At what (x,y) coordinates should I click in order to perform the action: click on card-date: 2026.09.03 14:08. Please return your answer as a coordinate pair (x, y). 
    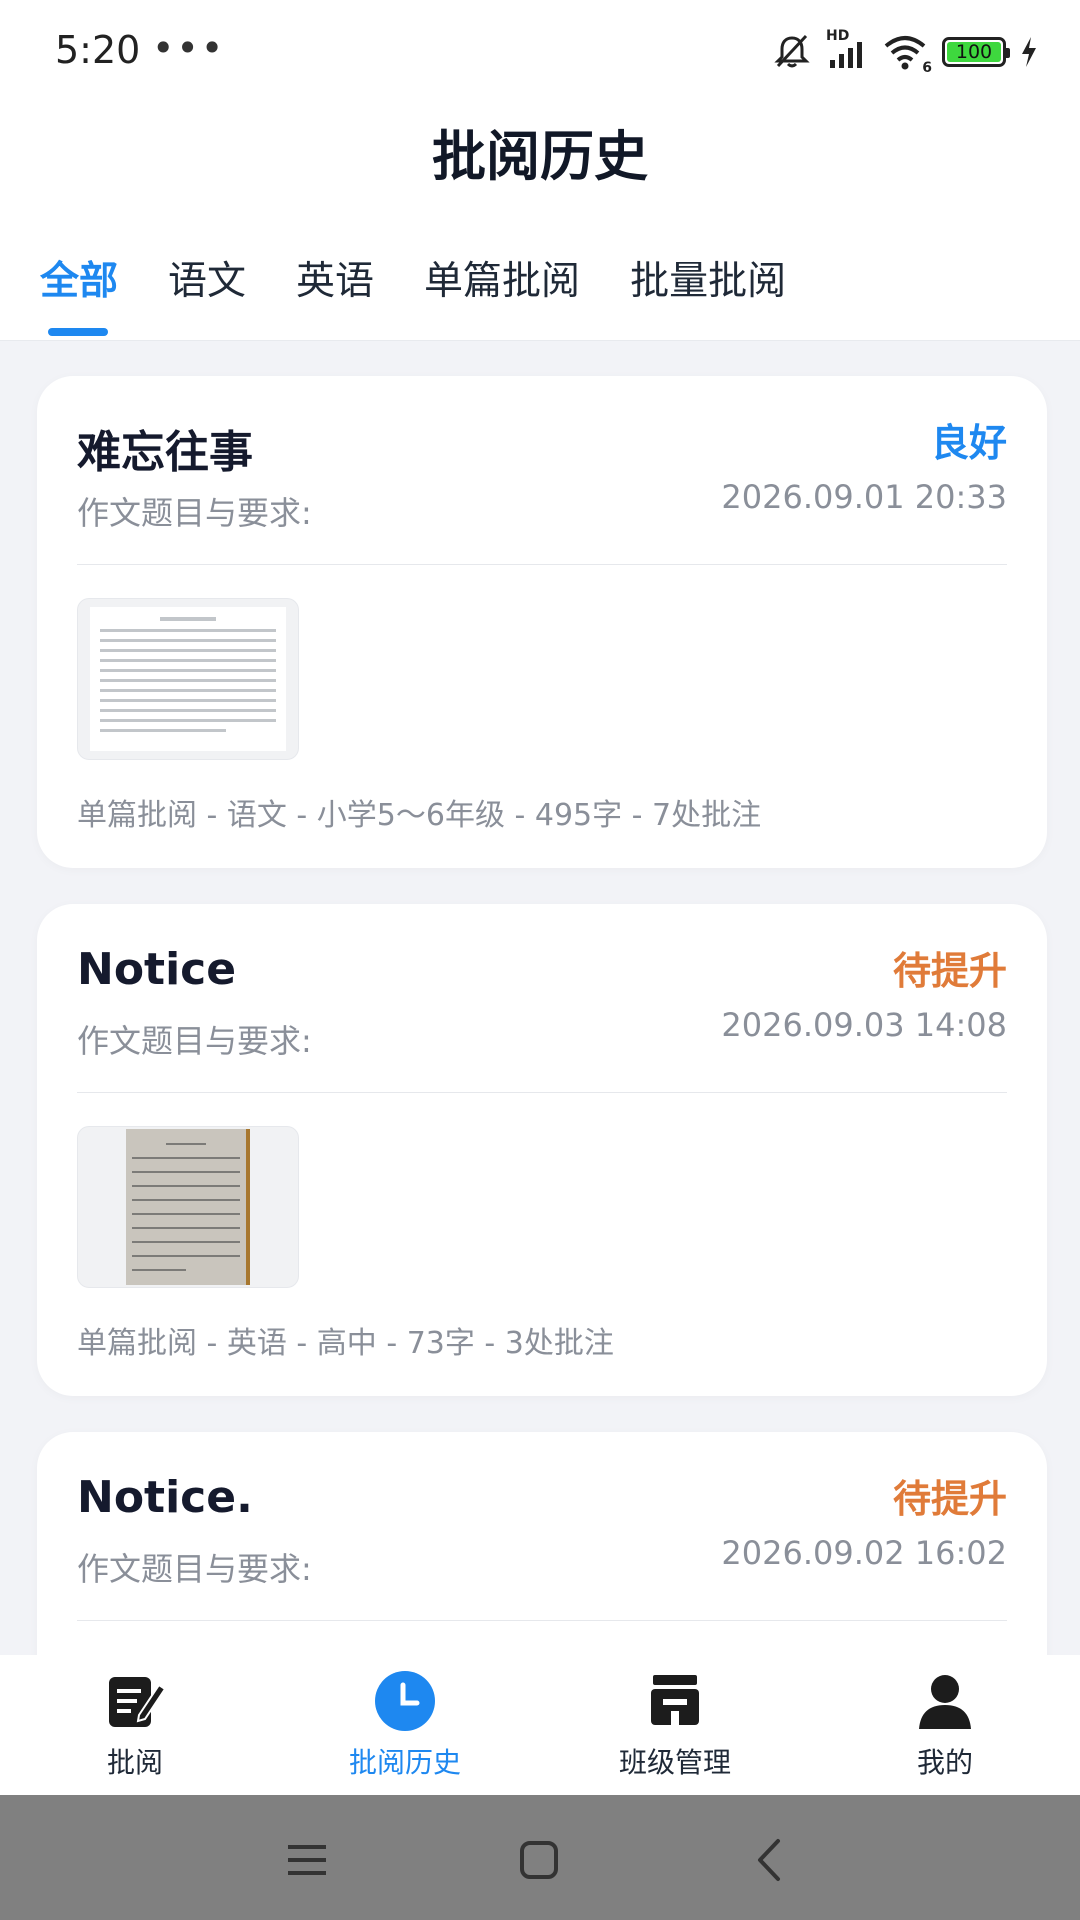
    Looking at the image, I should click on (864, 1025).